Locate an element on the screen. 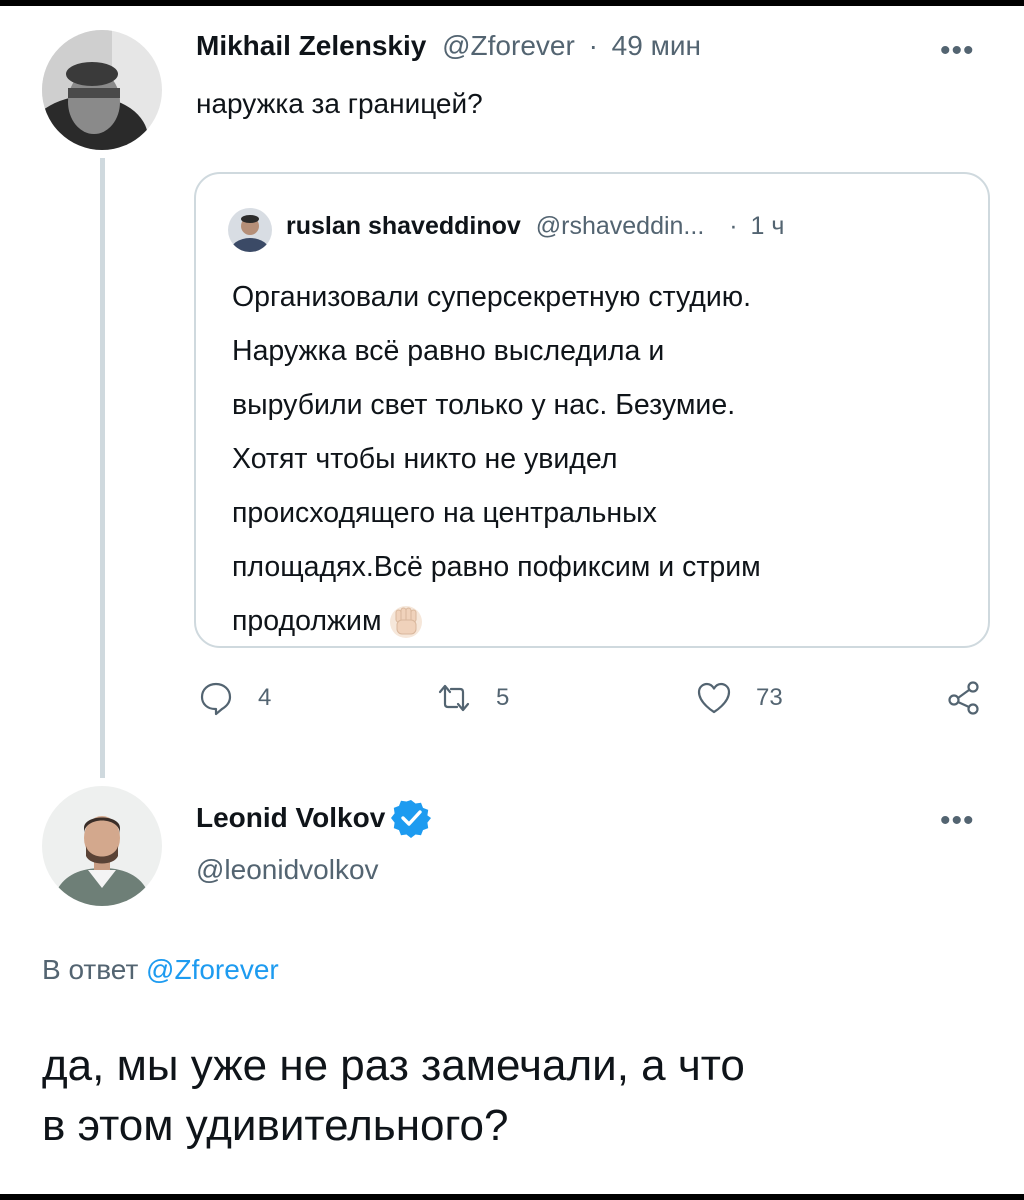 The image size is (1024, 1200). reply-count: 4 is located at coordinates (265, 697).